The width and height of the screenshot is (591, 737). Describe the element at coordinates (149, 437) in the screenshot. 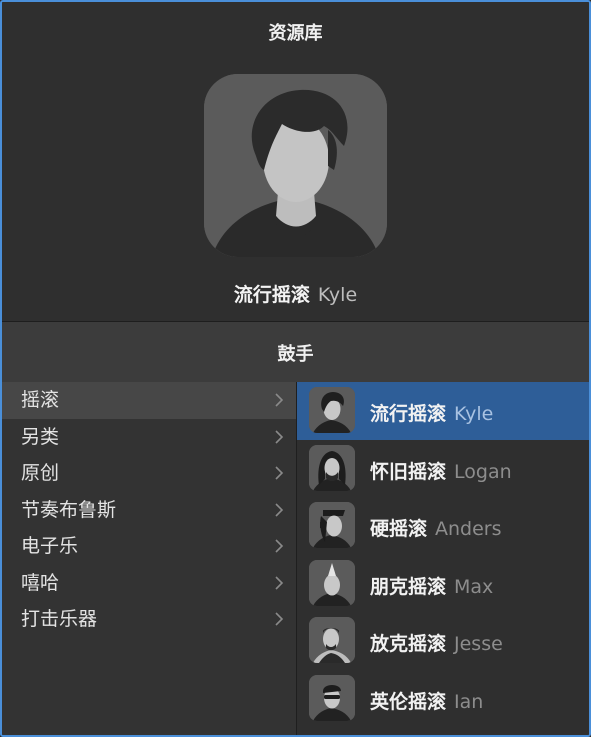

I see `category-item-alternative: 另类` at that location.